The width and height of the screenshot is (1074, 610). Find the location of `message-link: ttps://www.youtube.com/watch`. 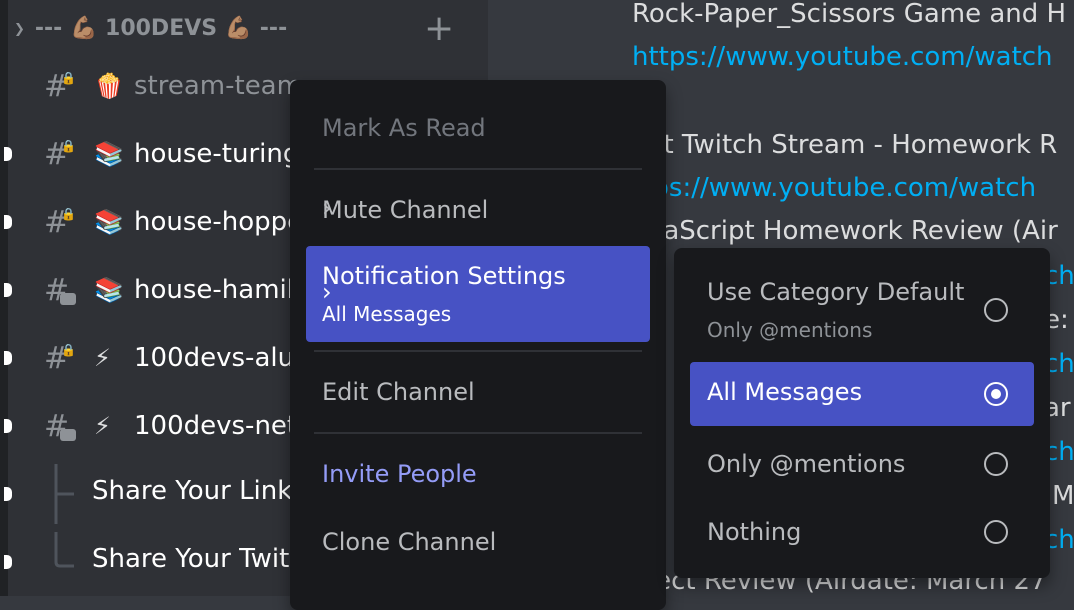

message-link: ttps://www.youtube.com/watch is located at coordinates (834, 188).